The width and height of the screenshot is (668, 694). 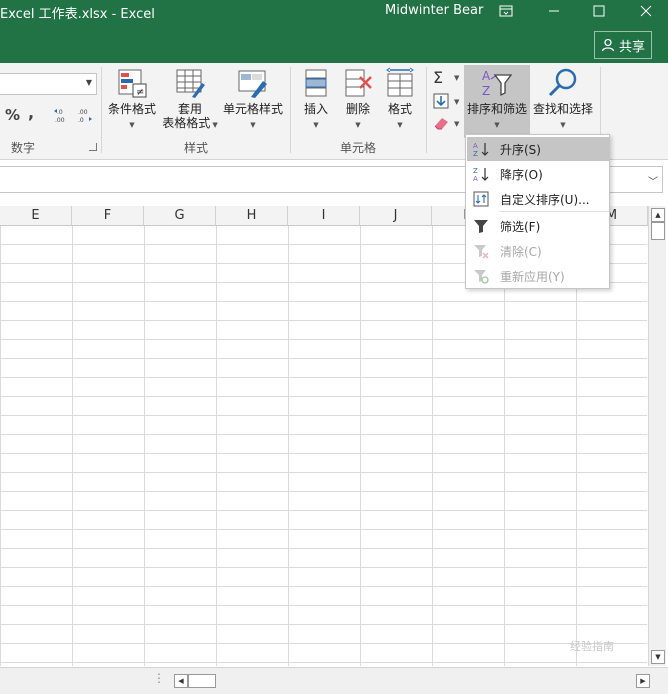 What do you see at coordinates (475, 171) in the screenshot?
I see `svg-text: Z` at bounding box center [475, 171].